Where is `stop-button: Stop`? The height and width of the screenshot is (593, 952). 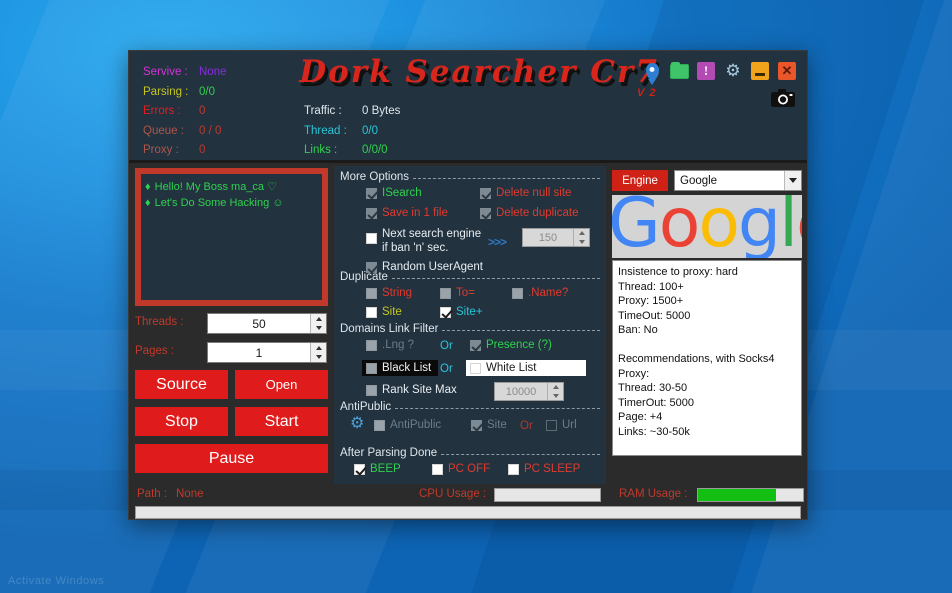
stop-button: Stop is located at coordinates (181, 421).